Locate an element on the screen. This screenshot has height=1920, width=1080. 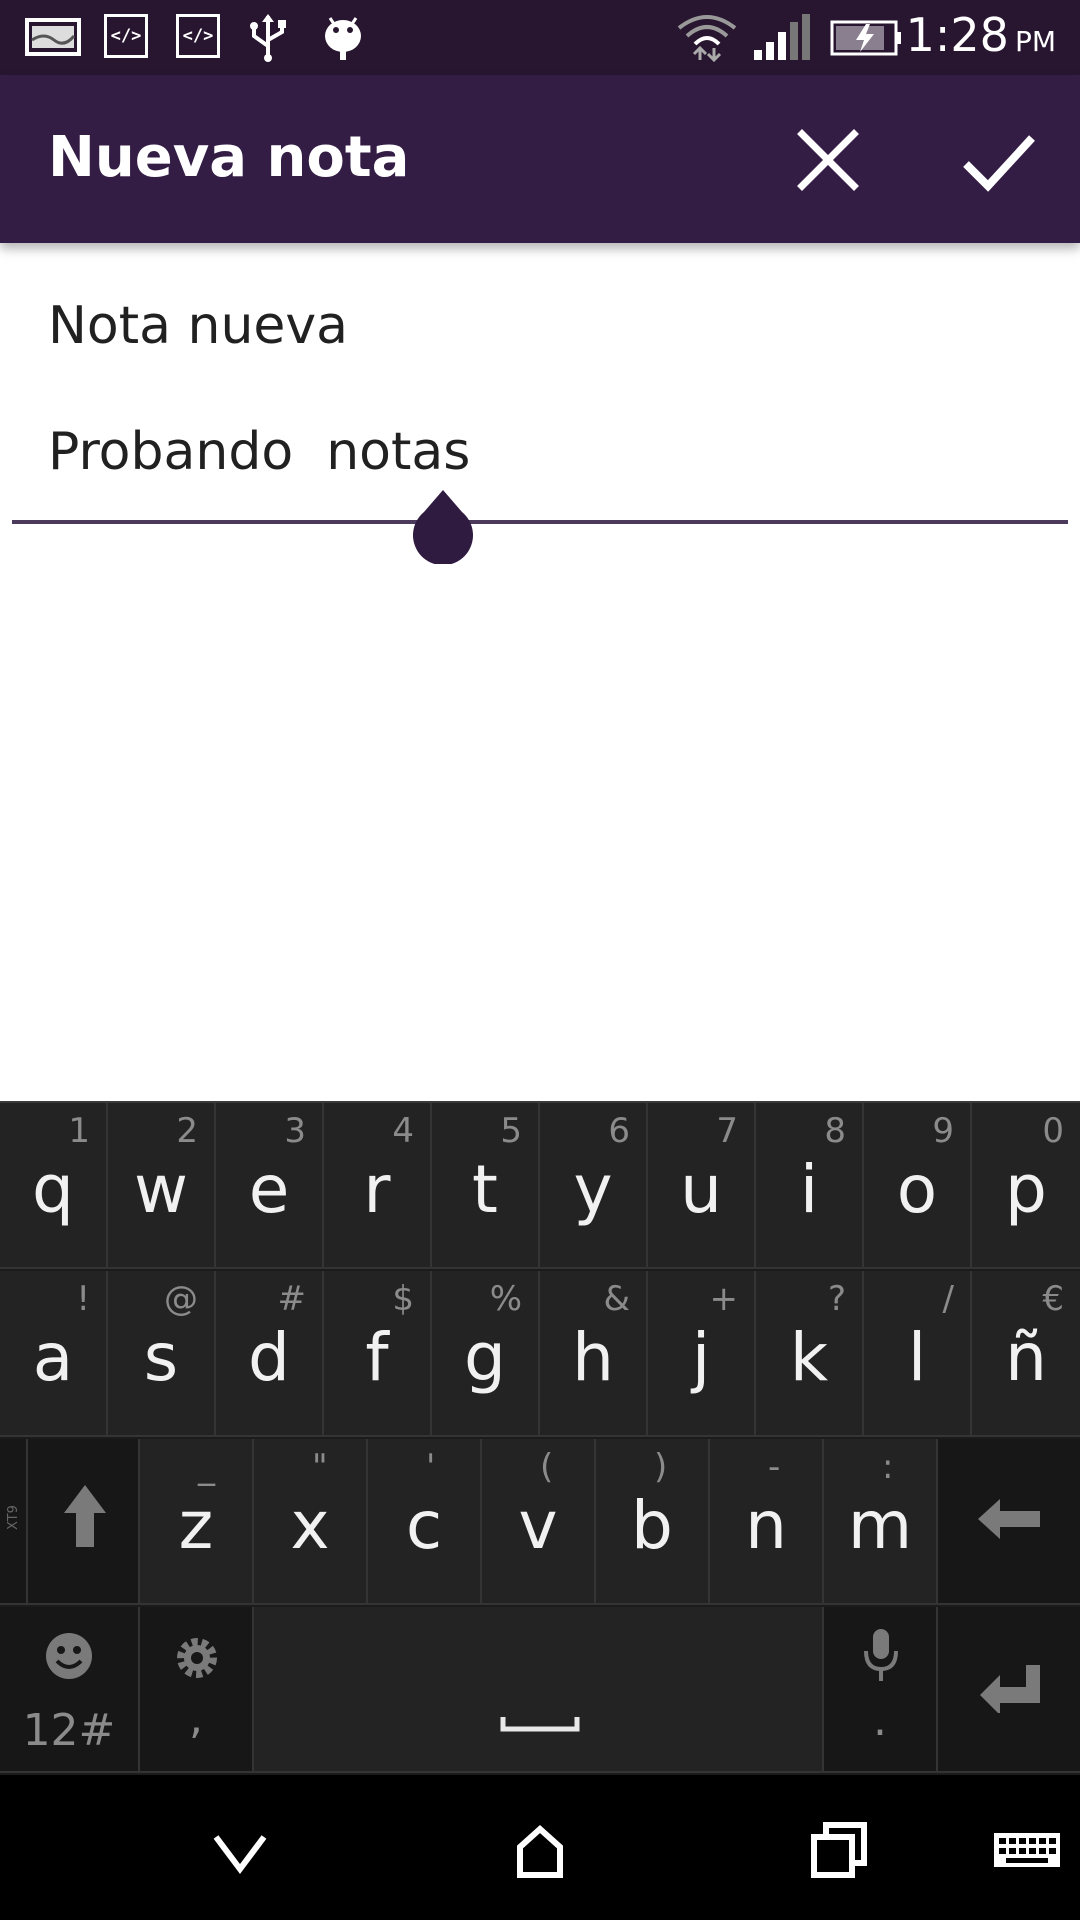
status-bar: </> </> 1:28 PM is located at coordinates (540, 37).